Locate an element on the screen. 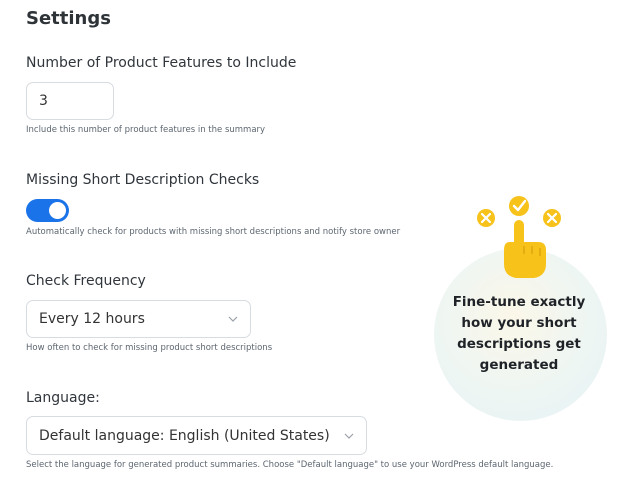 Image resolution: width=639 pixels, height=486 pixels. language-label: Language: is located at coordinates (63, 398).